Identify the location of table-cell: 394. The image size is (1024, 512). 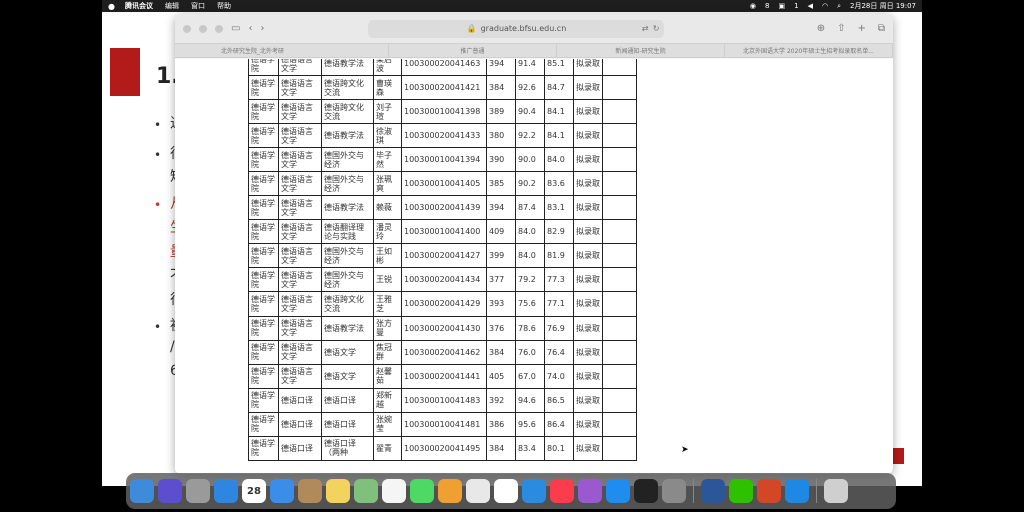
(501, 208).